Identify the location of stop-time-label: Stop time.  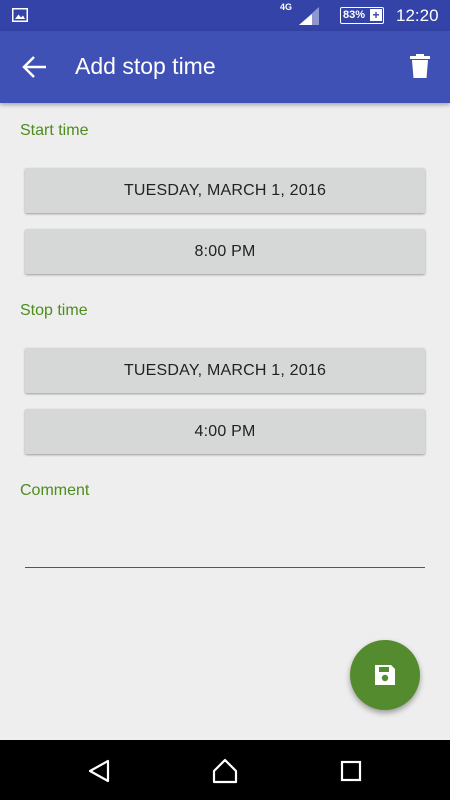
(54, 310).